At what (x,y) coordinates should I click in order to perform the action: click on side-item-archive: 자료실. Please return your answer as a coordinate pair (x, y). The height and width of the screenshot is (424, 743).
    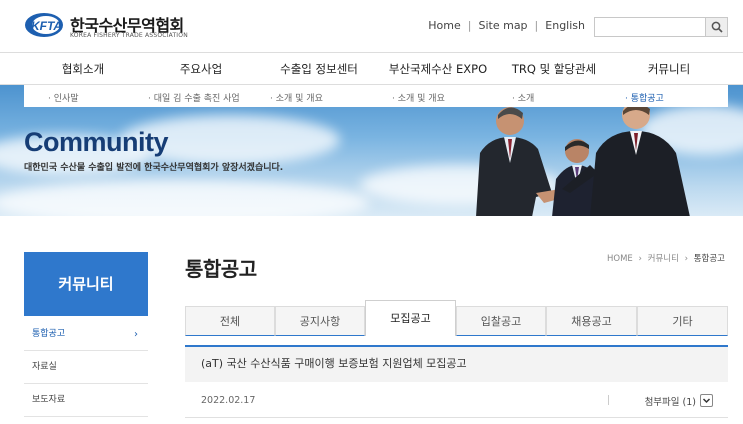
    Looking at the image, I should click on (86, 367).